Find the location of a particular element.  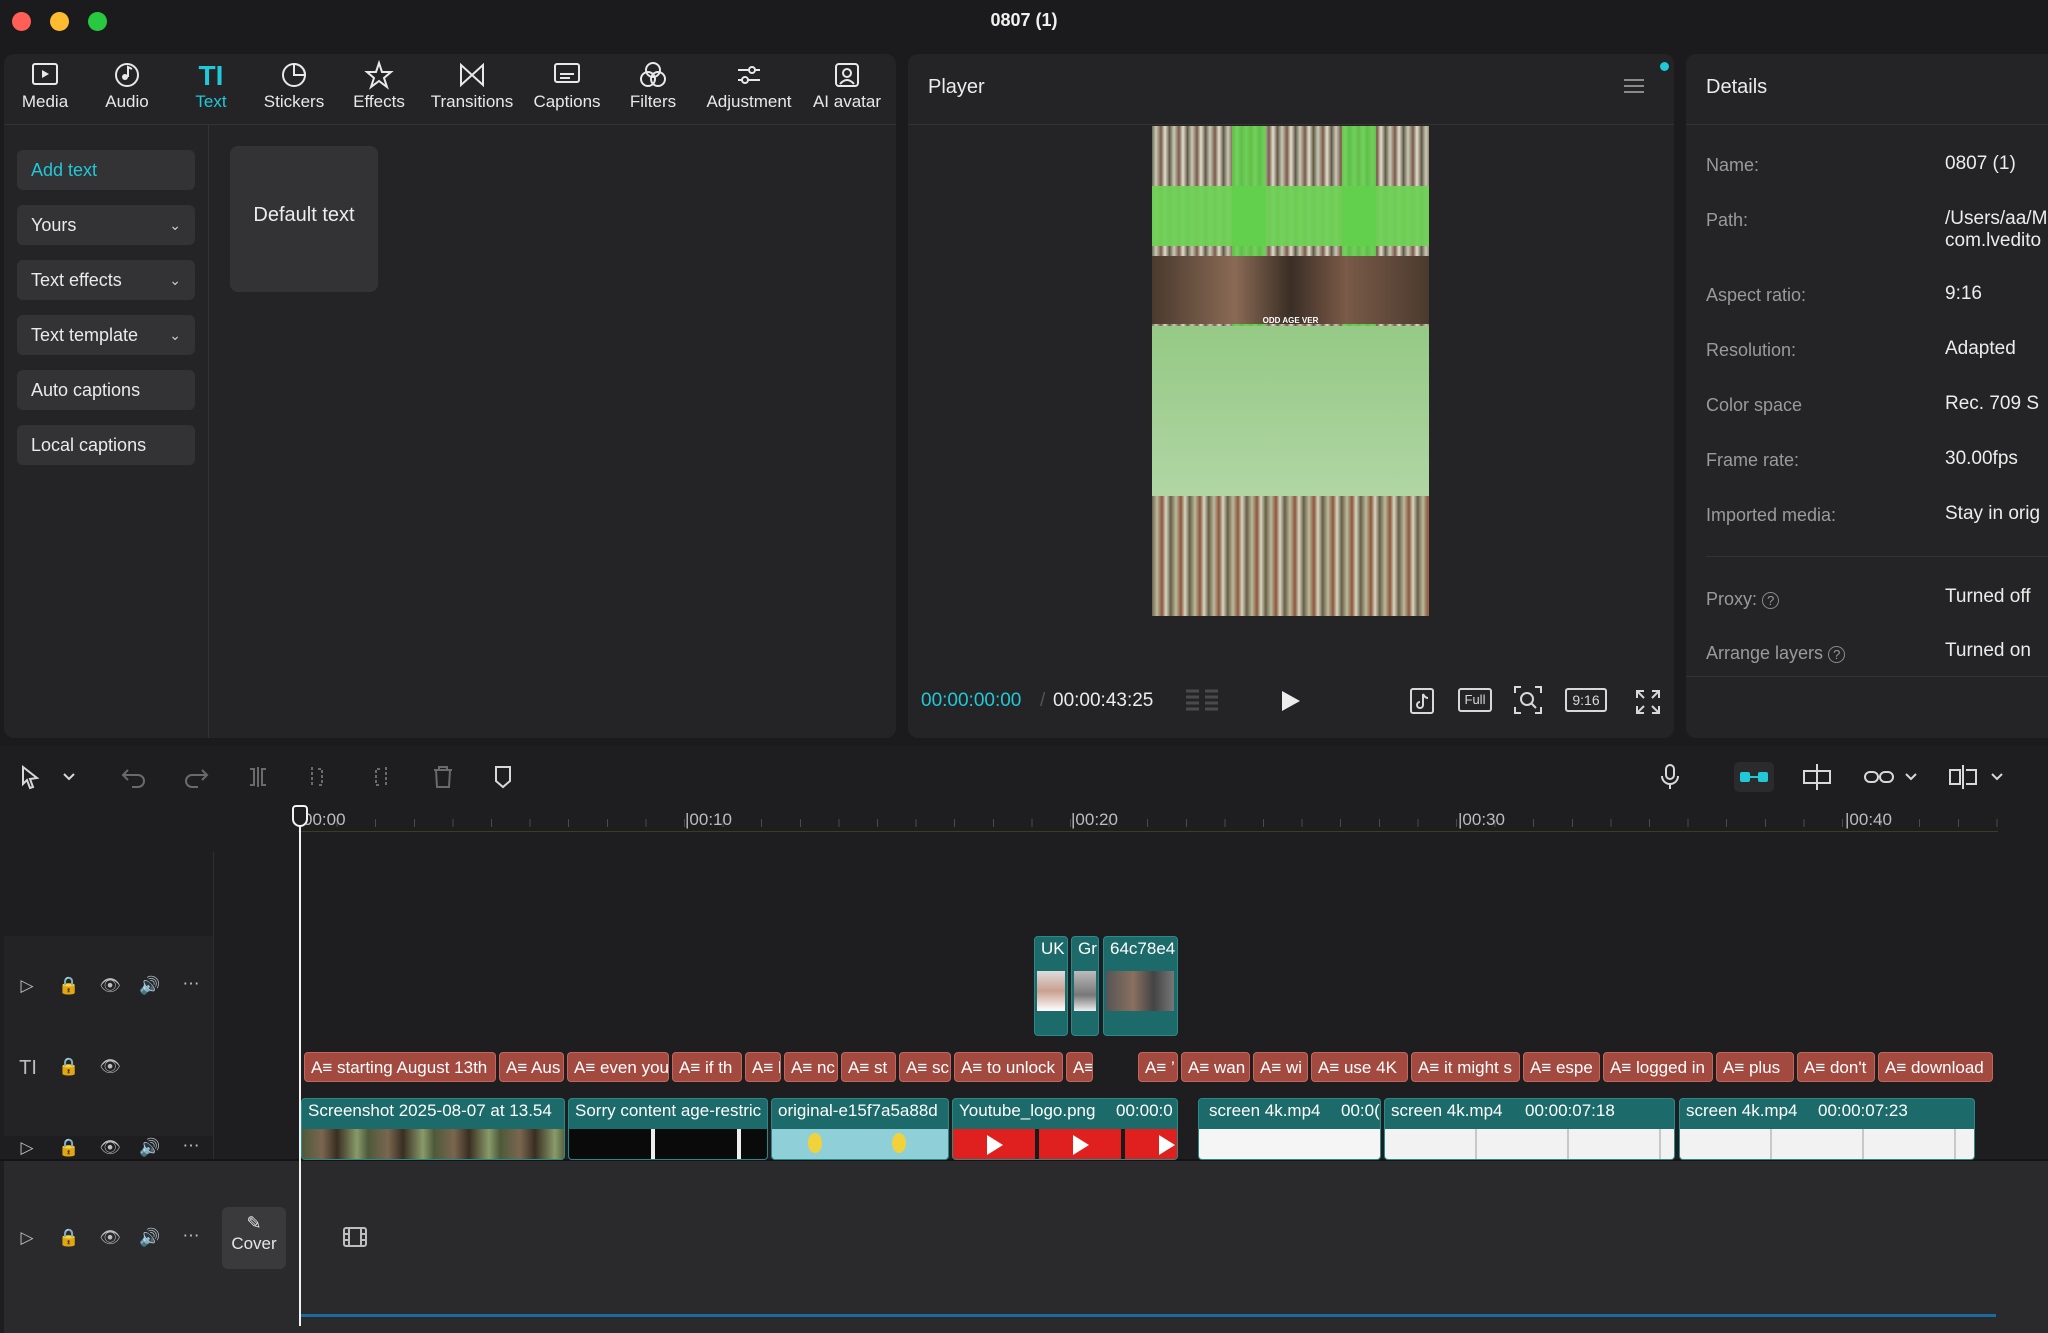

tab-filters: Filters is located at coordinates (653, 90).